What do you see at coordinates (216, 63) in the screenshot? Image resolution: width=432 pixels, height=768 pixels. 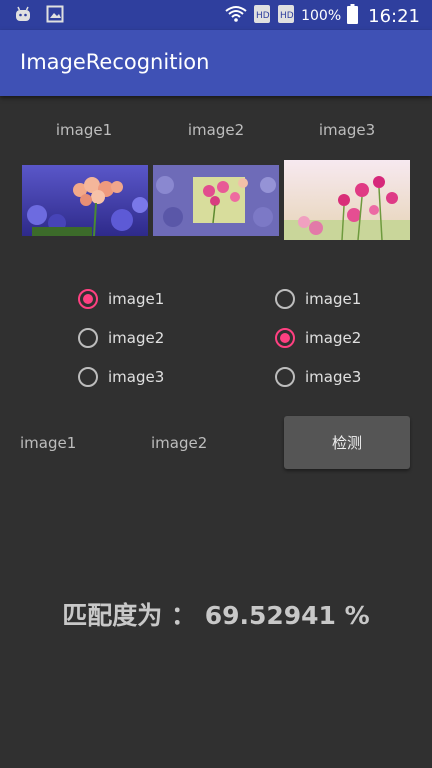 I see `app-bar: ImageRecognition` at bounding box center [216, 63].